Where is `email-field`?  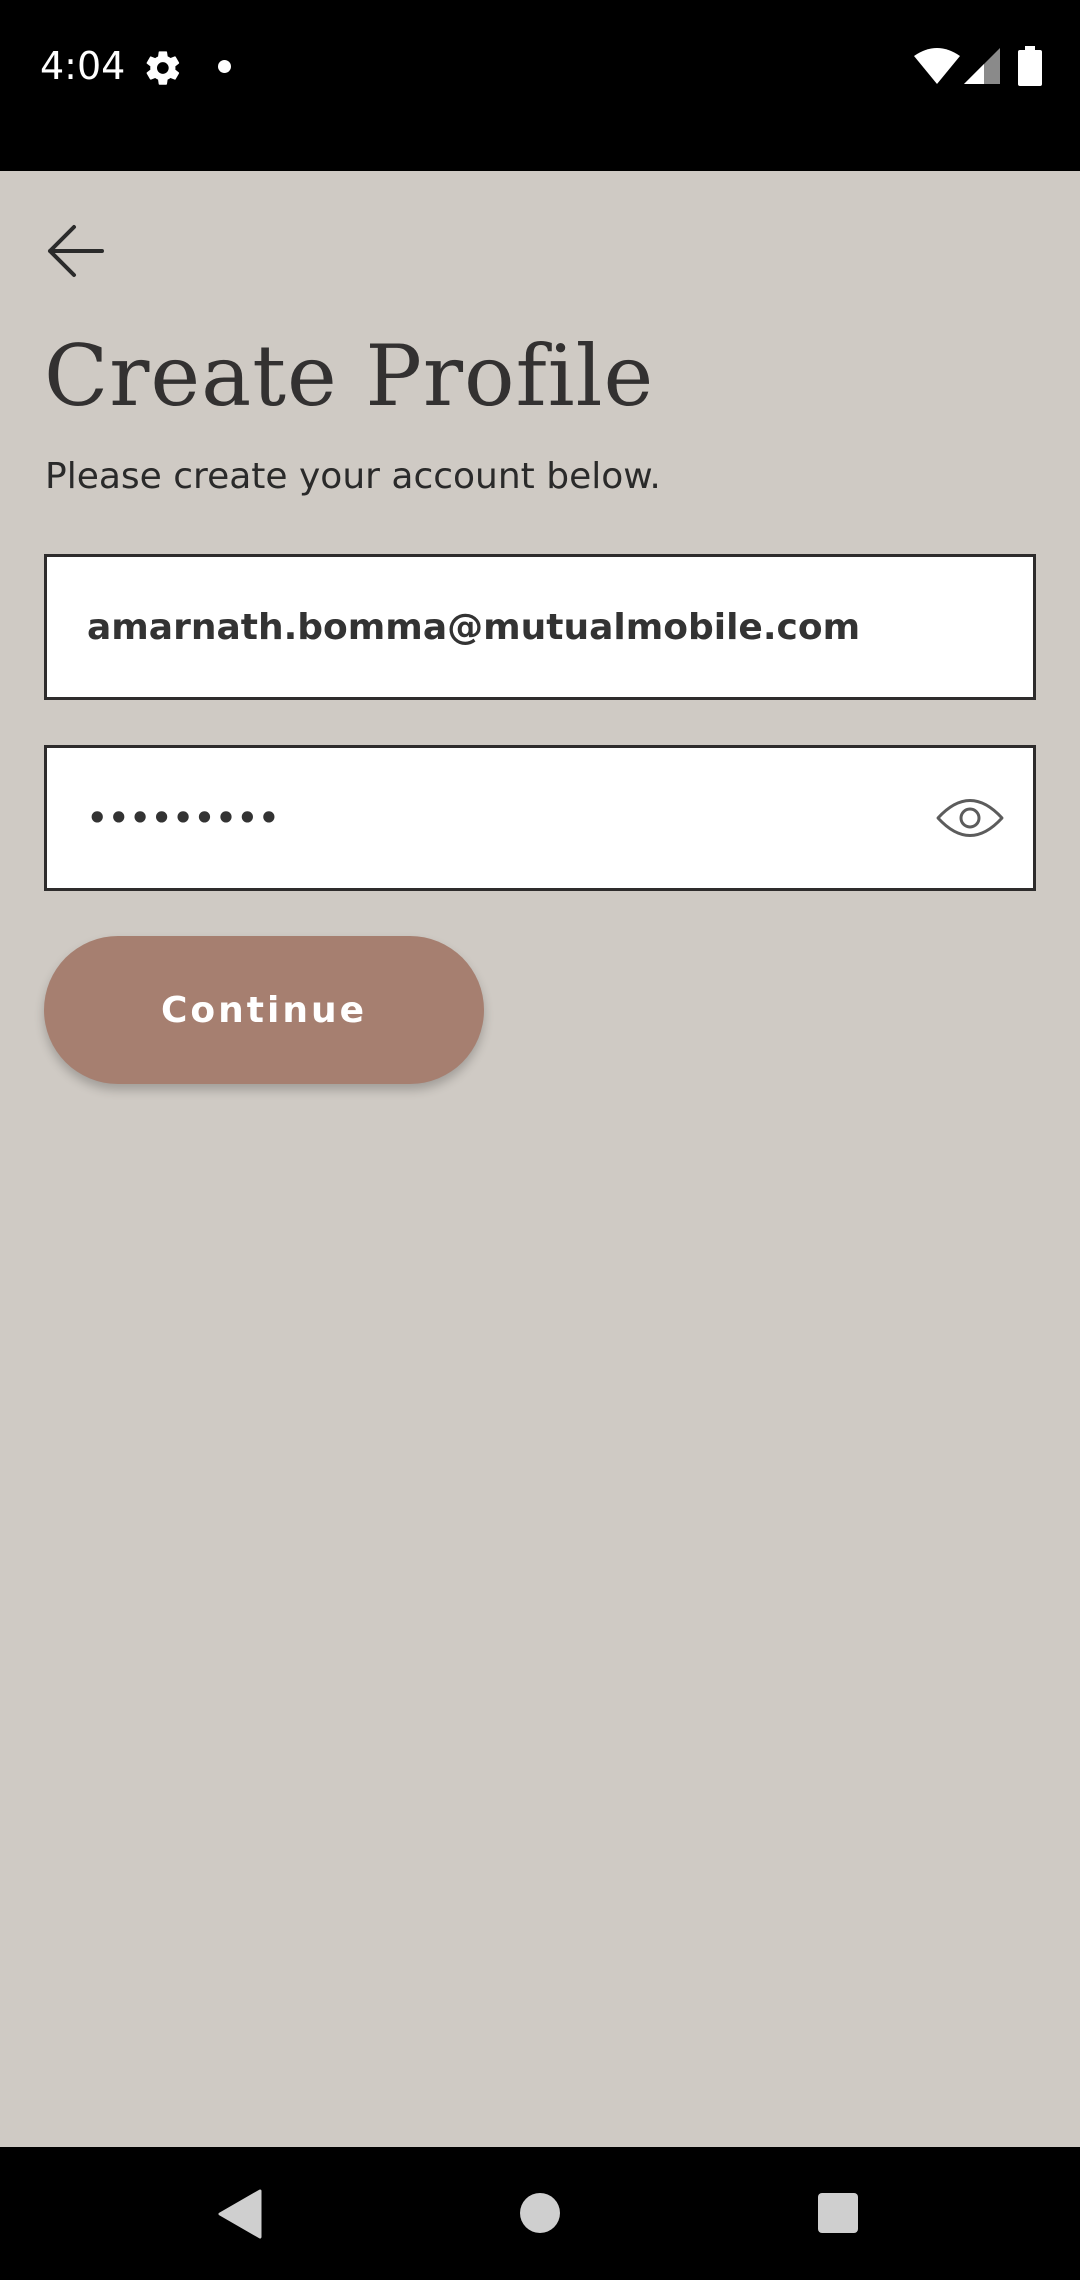
email-field is located at coordinates (537, 627).